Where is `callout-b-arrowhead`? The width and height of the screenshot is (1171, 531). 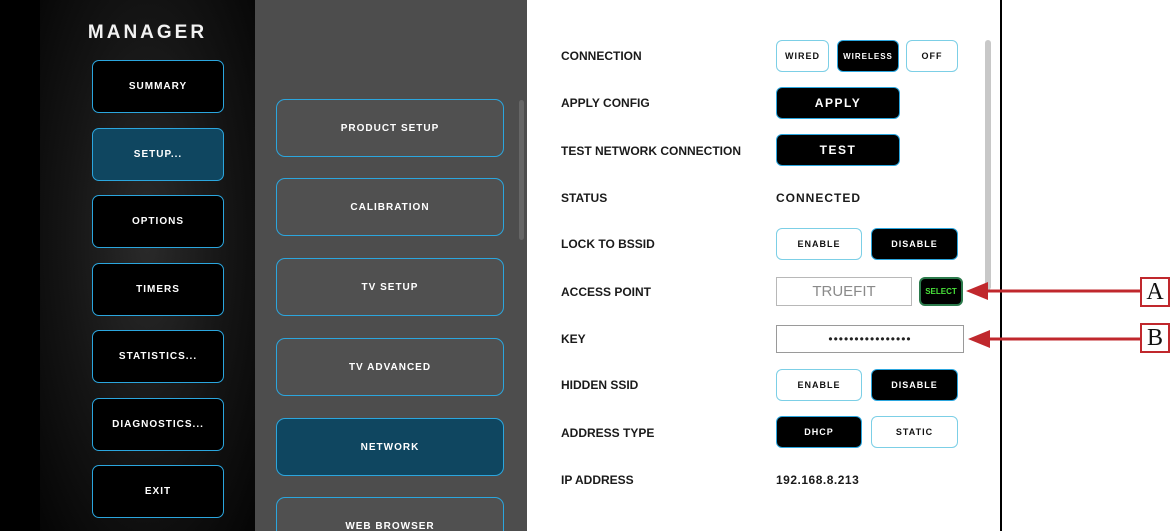 callout-b-arrowhead is located at coordinates (979, 339).